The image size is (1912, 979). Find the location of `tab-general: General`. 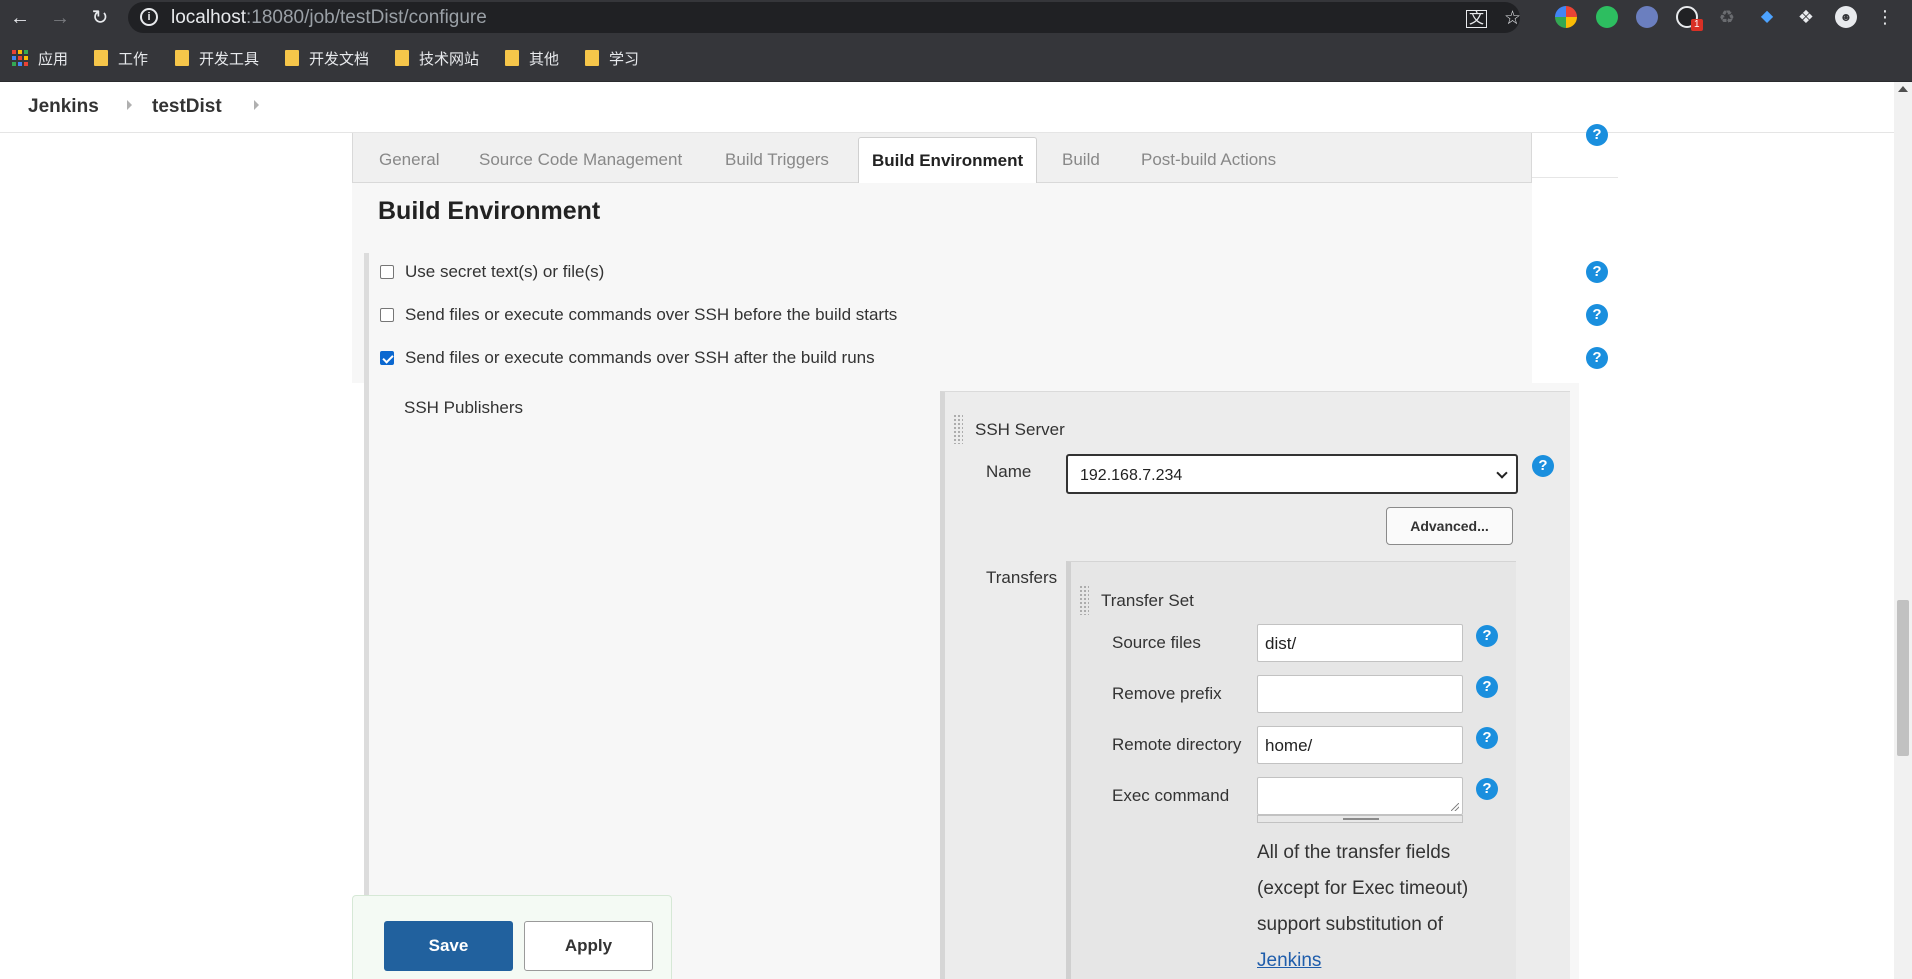

tab-general: General is located at coordinates (409, 160).